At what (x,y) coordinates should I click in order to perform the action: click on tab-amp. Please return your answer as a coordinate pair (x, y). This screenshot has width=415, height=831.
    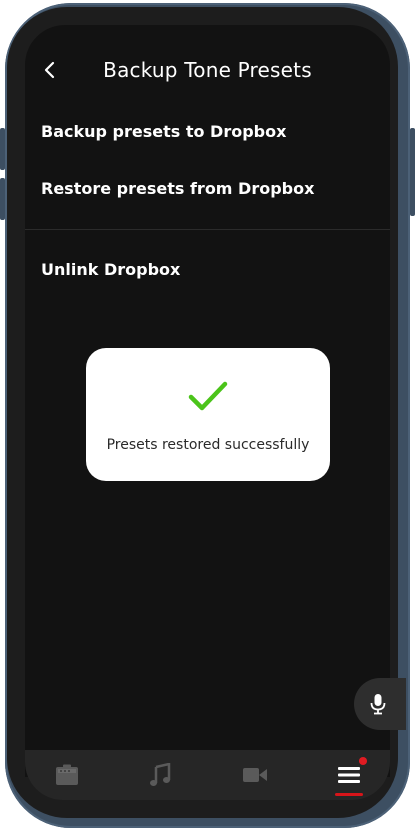
    Looking at the image, I should click on (67, 775).